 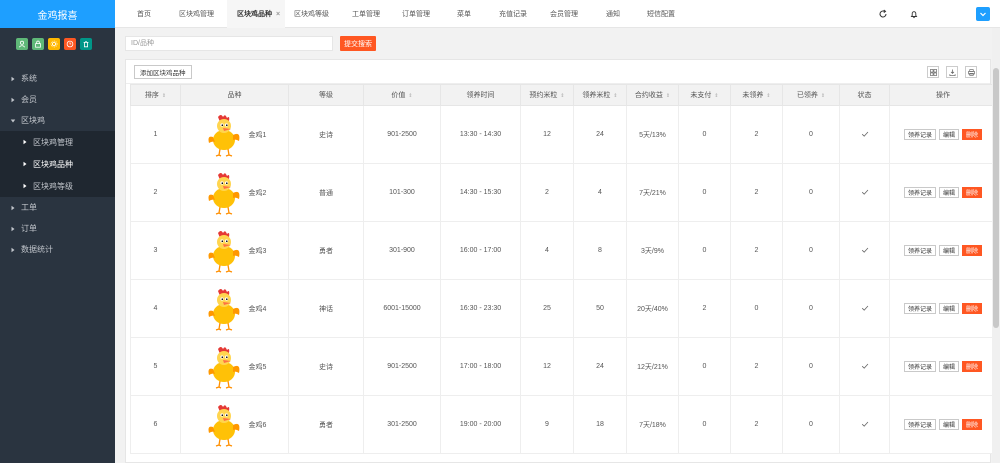 I want to click on col-header-value: 价值 ⇕, so click(x=402, y=95).